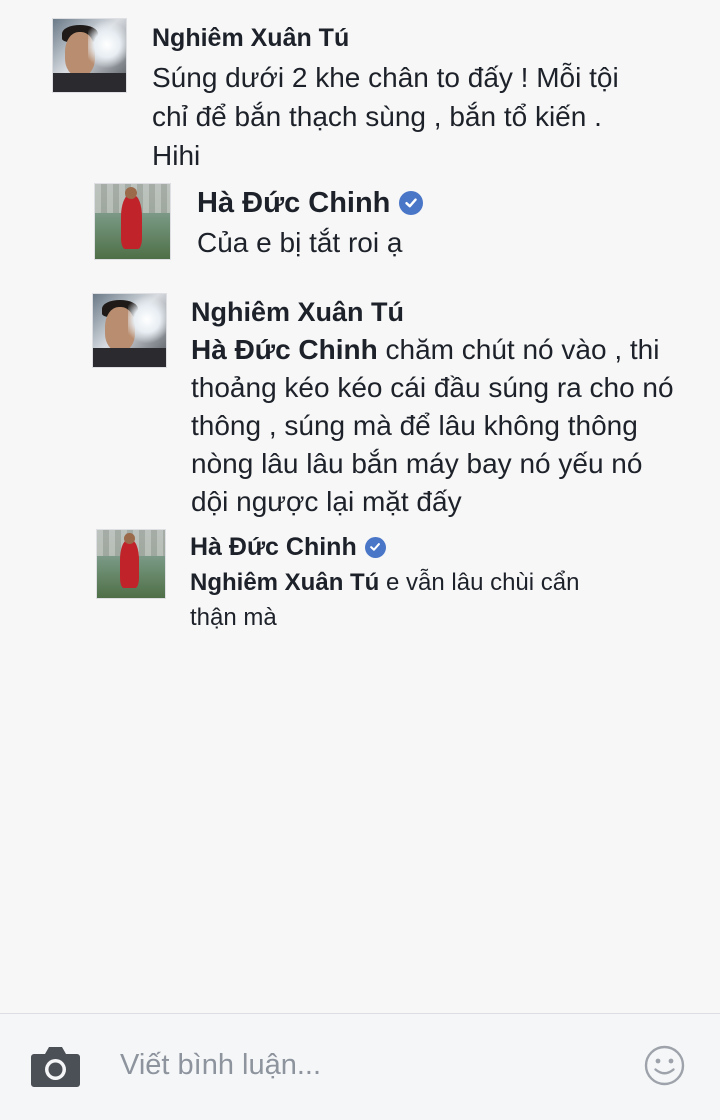 The height and width of the screenshot is (1120, 720). What do you see at coordinates (326, 501) in the screenshot?
I see `comment-line: dội ngược lại mặt đấy` at bounding box center [326, 501].